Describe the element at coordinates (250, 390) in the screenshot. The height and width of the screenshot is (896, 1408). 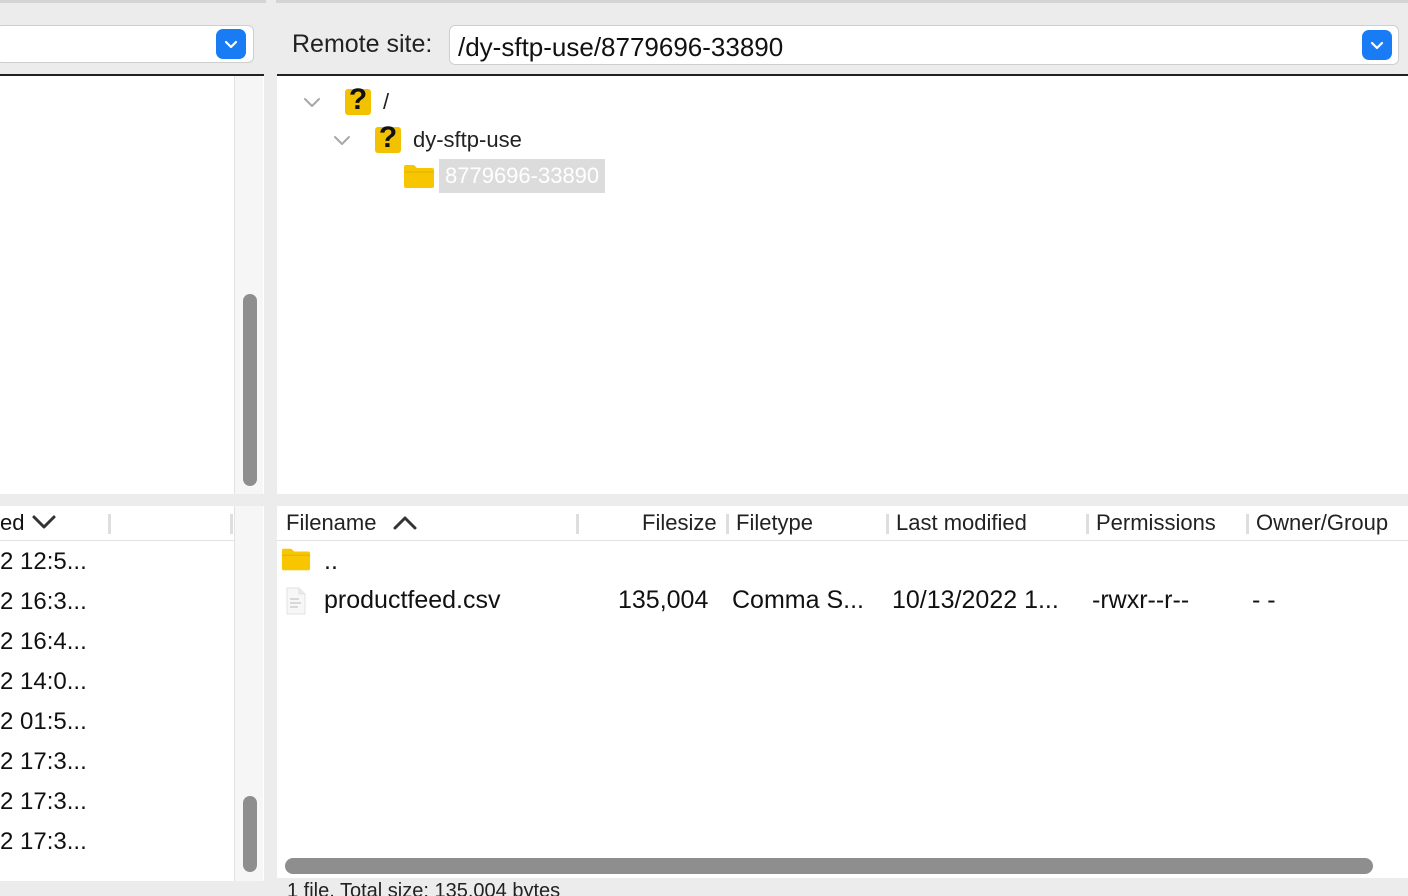
I see `local-tree-scrollbar-thumb` at that location.